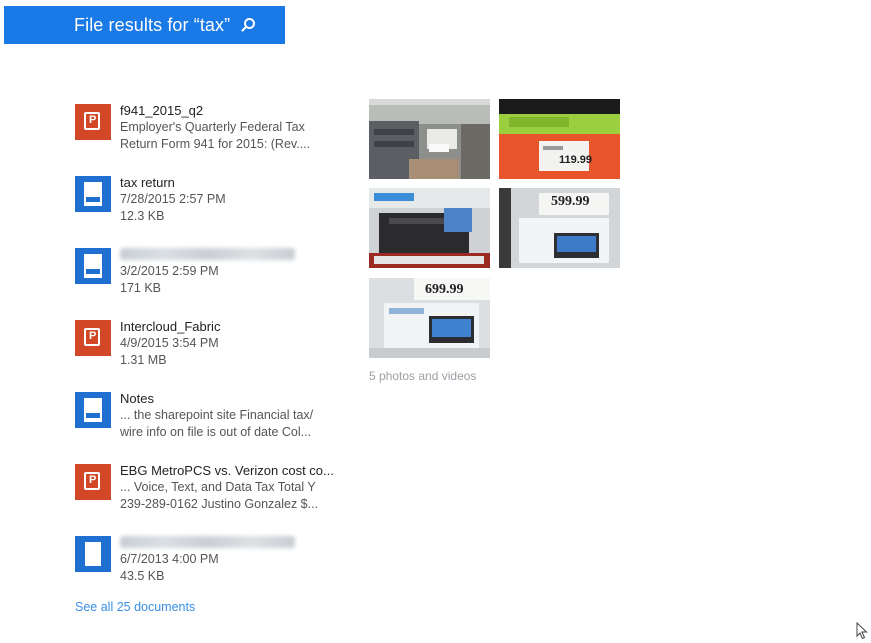 The height and width of the screenshot is (643, 871). Describe the element at coordinates (559, 228) in the screenshot. I see `photo-thumbnail: 599.99` at that location.